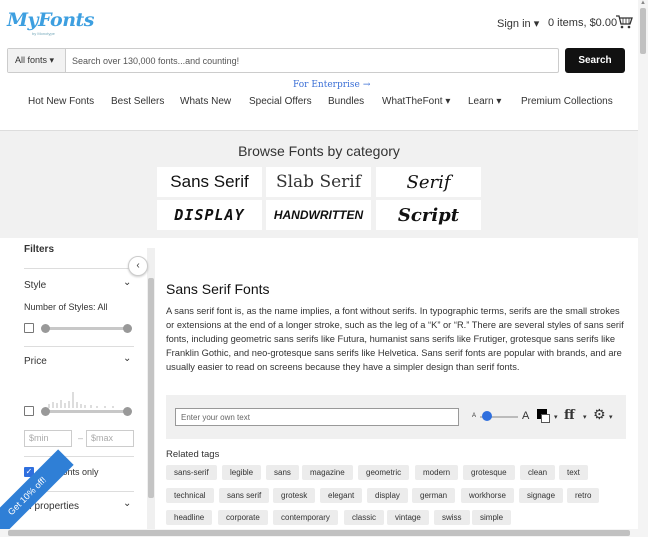 Image resolution: width=648 pixels, height=537 pixels. Describe the element at coordinates (66, 307) in the screenshot. I see `number-of-styles-label: Number of Styles: All` at that location.